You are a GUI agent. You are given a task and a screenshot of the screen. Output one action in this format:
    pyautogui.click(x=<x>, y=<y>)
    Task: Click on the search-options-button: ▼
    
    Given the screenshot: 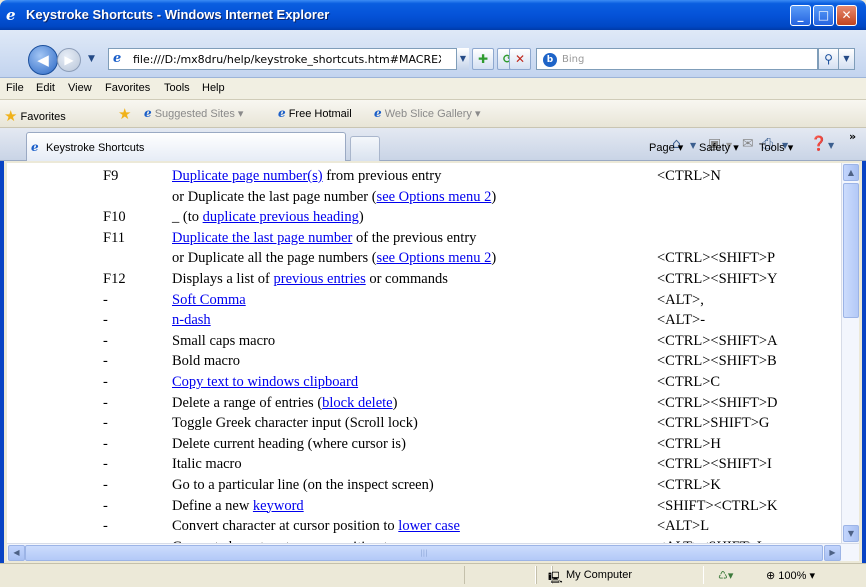 What is the action you would take?
    pyautogui.click(x=847, y=59)
    